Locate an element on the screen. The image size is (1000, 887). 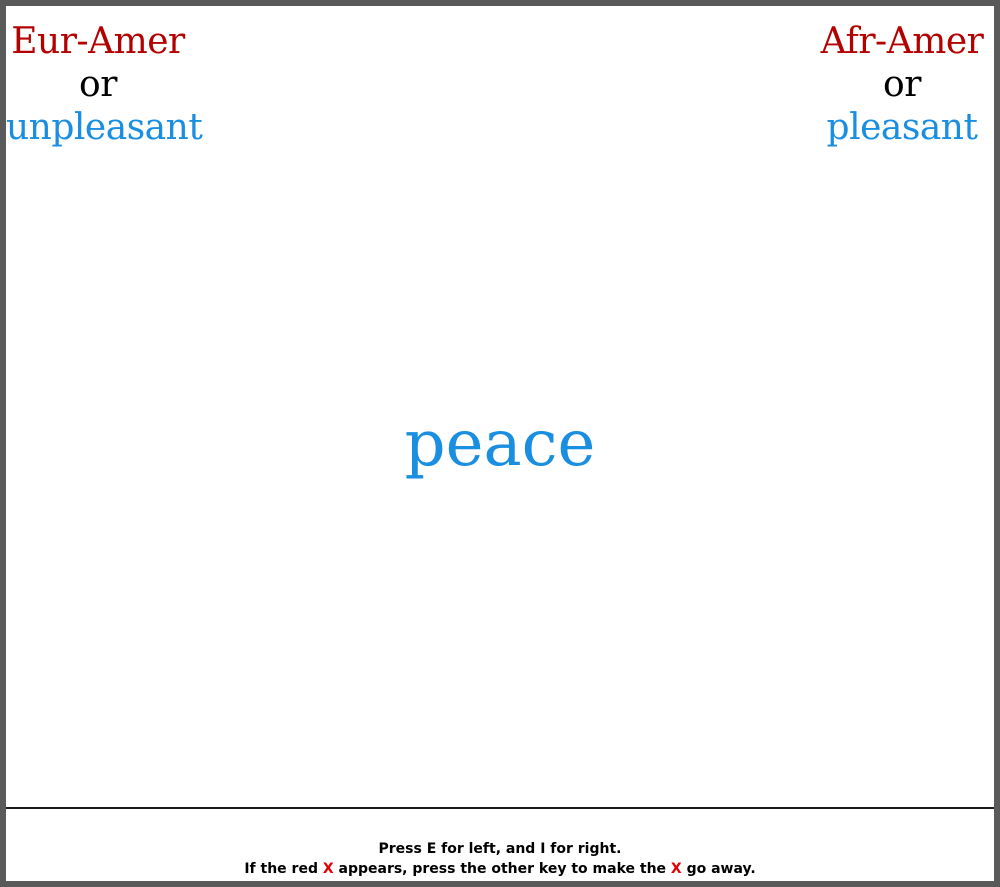
left-category-label: Eur-Amer or unpleasant is located at coordinates (104, 84).